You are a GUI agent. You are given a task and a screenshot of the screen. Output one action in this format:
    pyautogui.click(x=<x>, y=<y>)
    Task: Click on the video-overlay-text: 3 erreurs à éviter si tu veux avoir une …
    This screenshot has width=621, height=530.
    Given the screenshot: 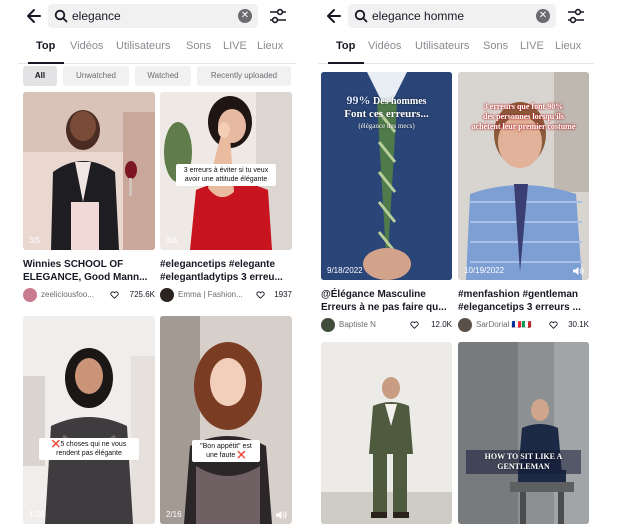 What is the action you would take?
    pyautogui.click(x=226, y=175)
    